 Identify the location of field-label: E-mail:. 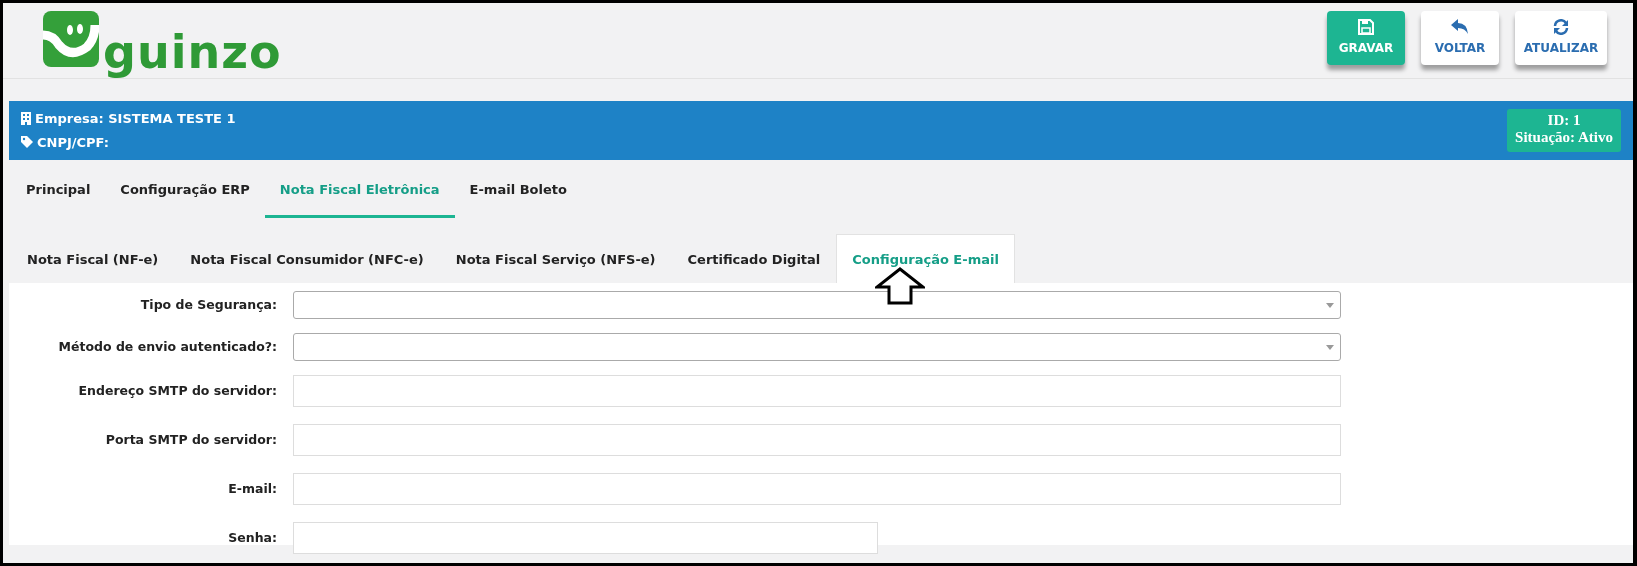
(252, 488).